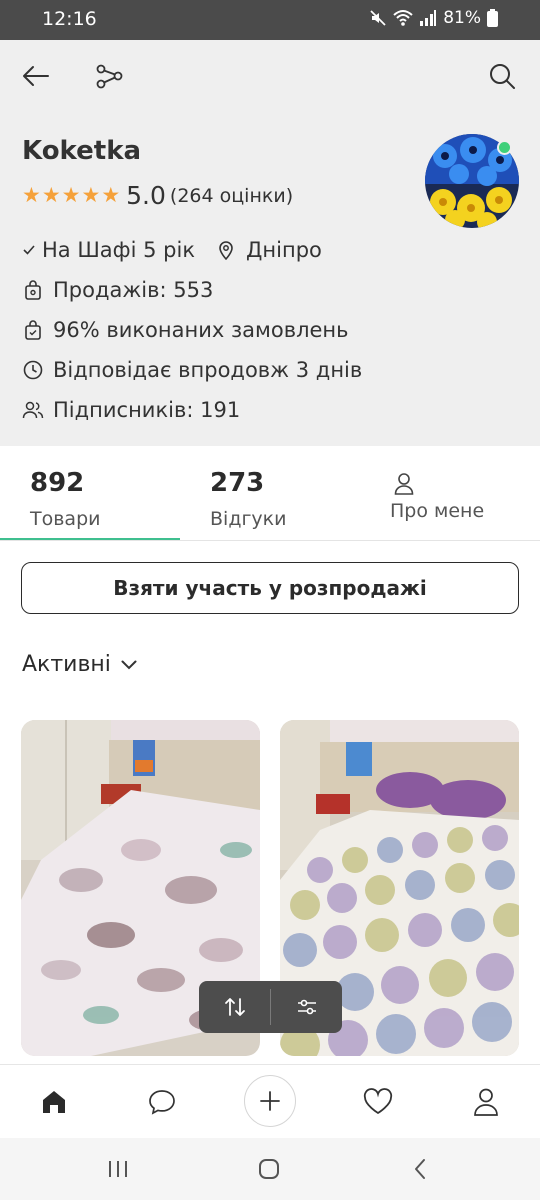 This screenshot has height=1200, width=540. I want to click on info-responds: Відповідає впродовж 3 днів, so click(192, 370).